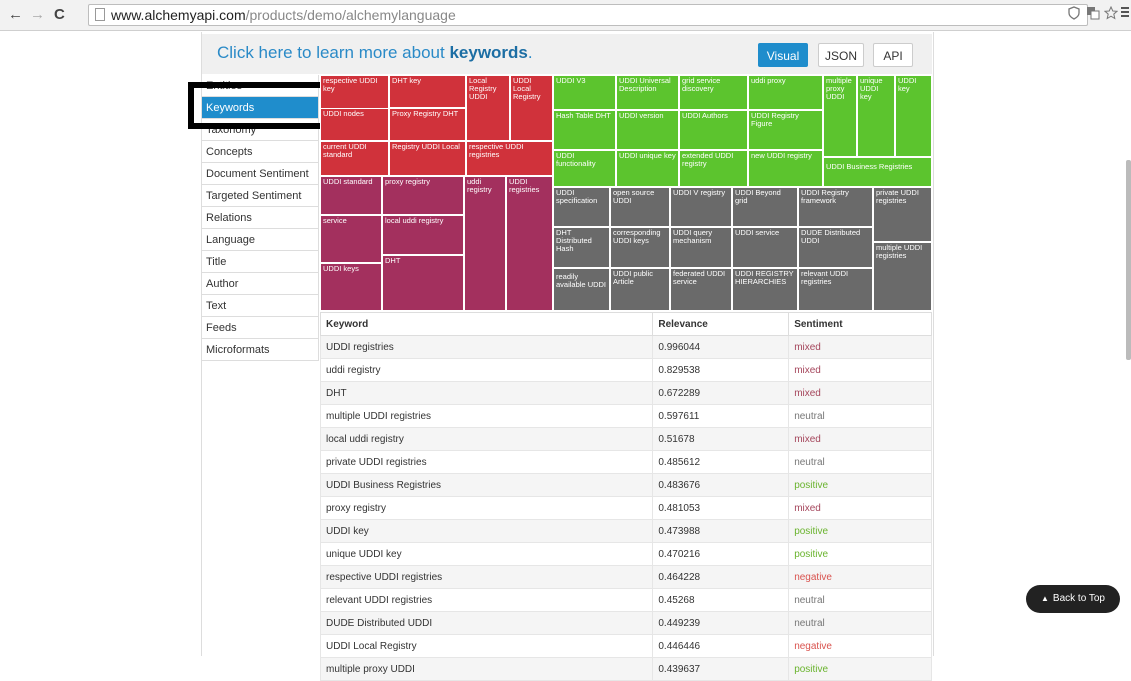  I want to click on tab-visual: Visual, so click(783, 55).